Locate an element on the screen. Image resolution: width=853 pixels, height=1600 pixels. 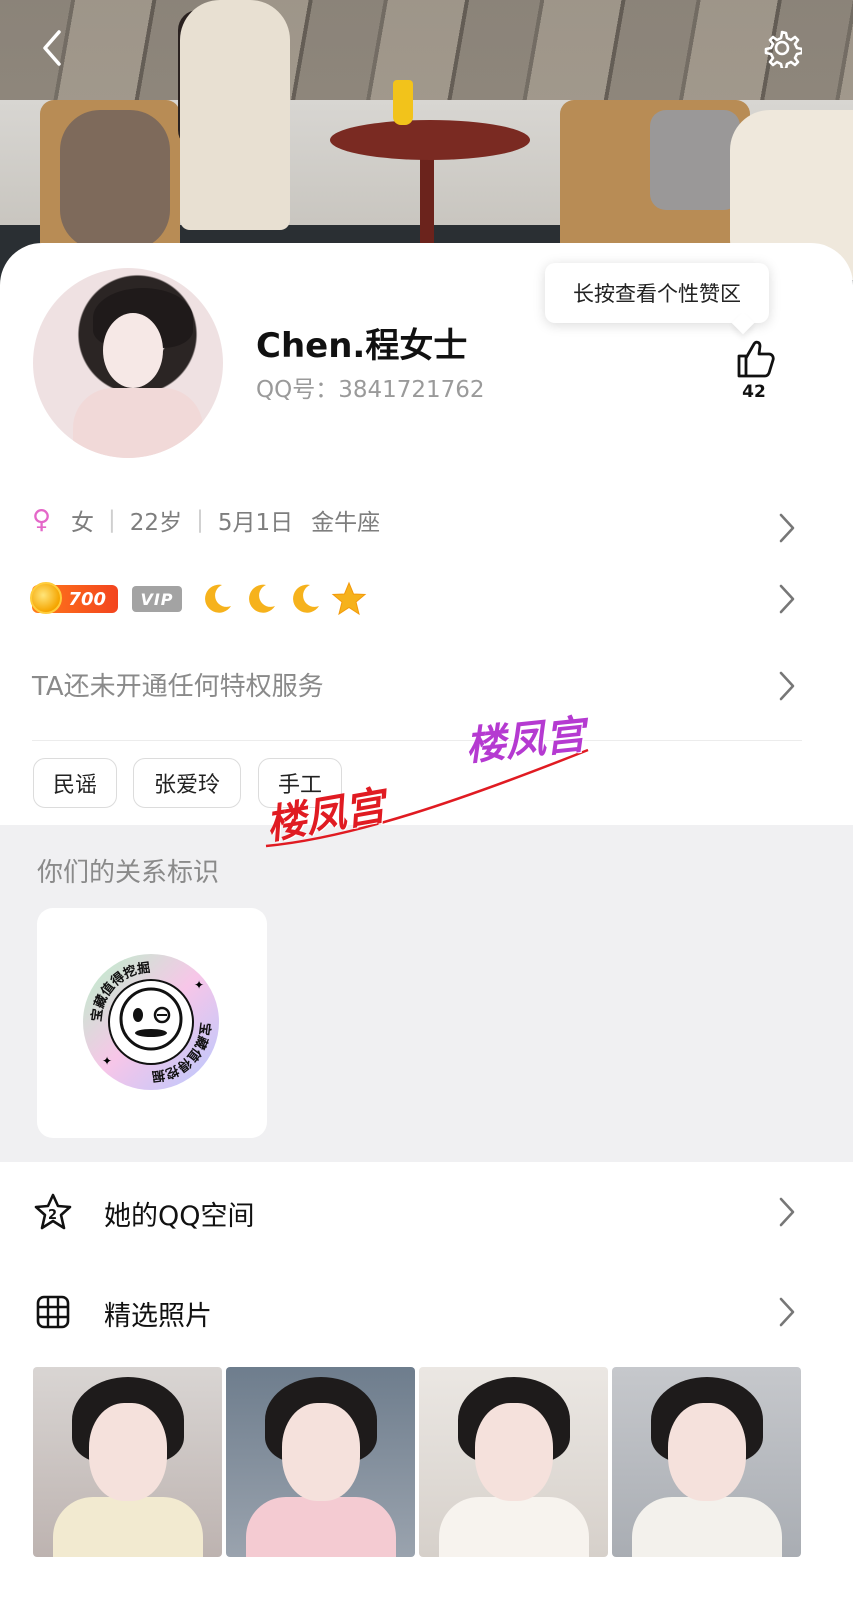
privilege-text: TA还未开通任何特权服务 is located at coordinates (178, 684).